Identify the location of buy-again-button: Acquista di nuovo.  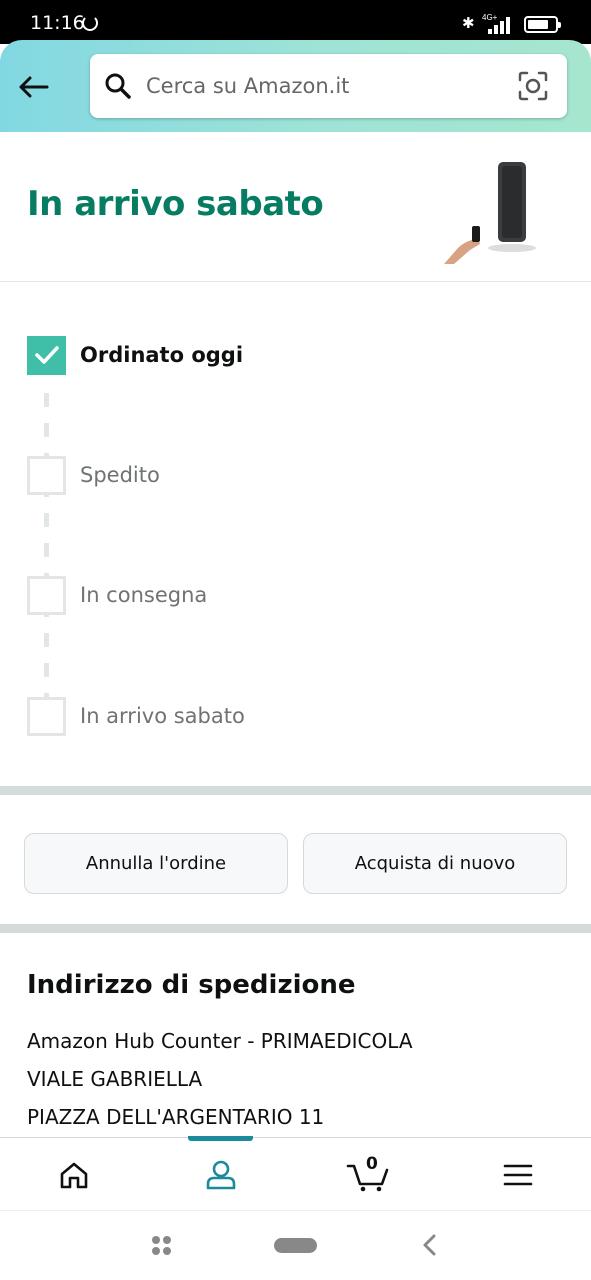
(435, 863).